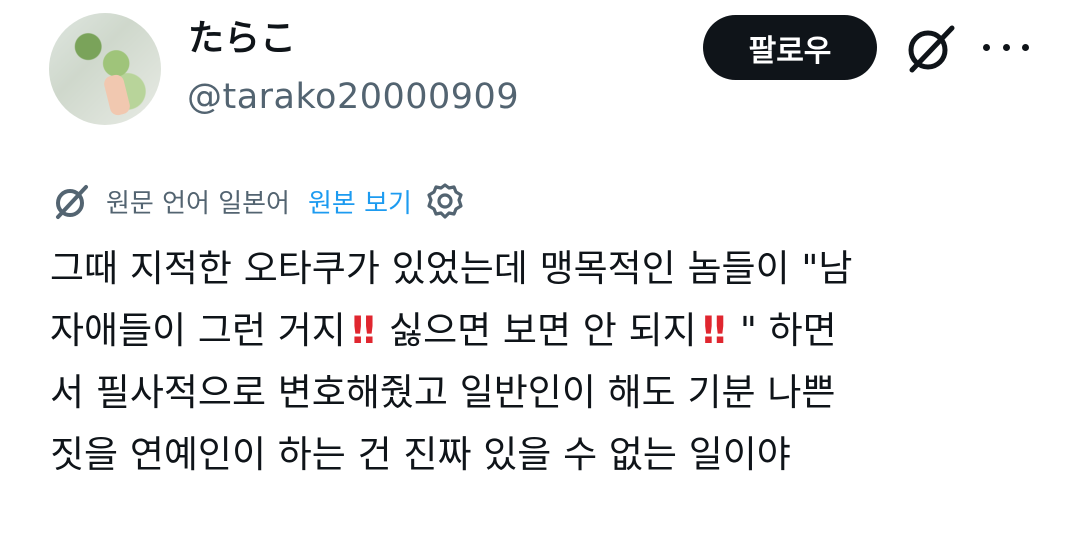  I want to click on avatar-hand-detail, so click(117, 95).